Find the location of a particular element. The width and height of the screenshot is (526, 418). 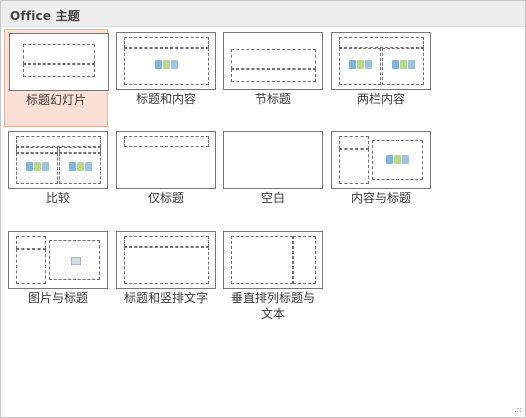

picture-icon is located at coordinates (76, 261).